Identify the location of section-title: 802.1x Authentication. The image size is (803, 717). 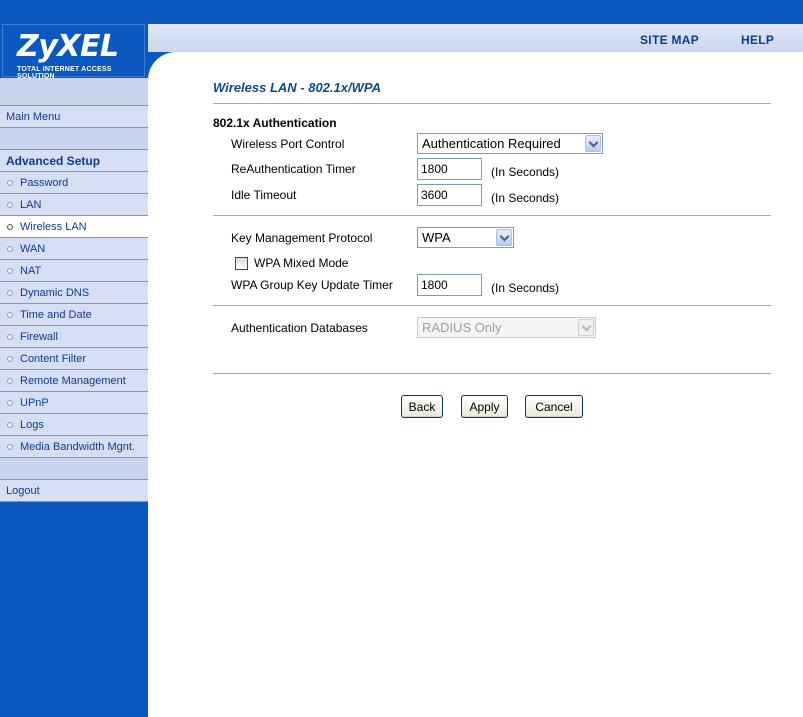
(275, 123).